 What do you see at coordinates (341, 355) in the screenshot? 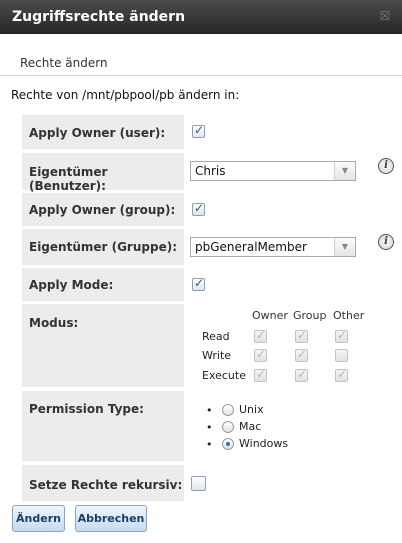
I see `write-other-checkbox` at bounding box center [341, 355].